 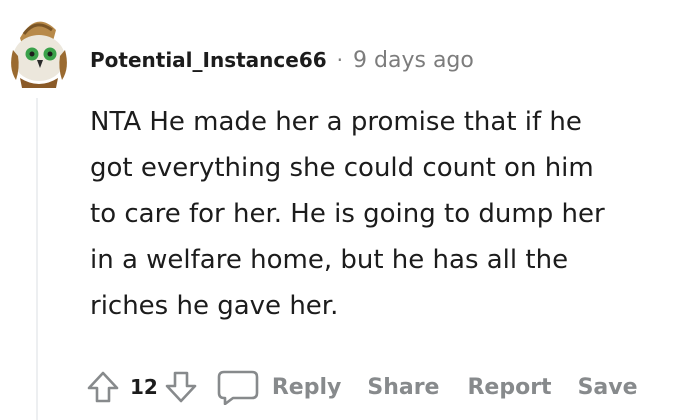 What do you see at coordinates (37, 259) in the screenshot?
I see `thread-line` at bounding box center [37, 259].